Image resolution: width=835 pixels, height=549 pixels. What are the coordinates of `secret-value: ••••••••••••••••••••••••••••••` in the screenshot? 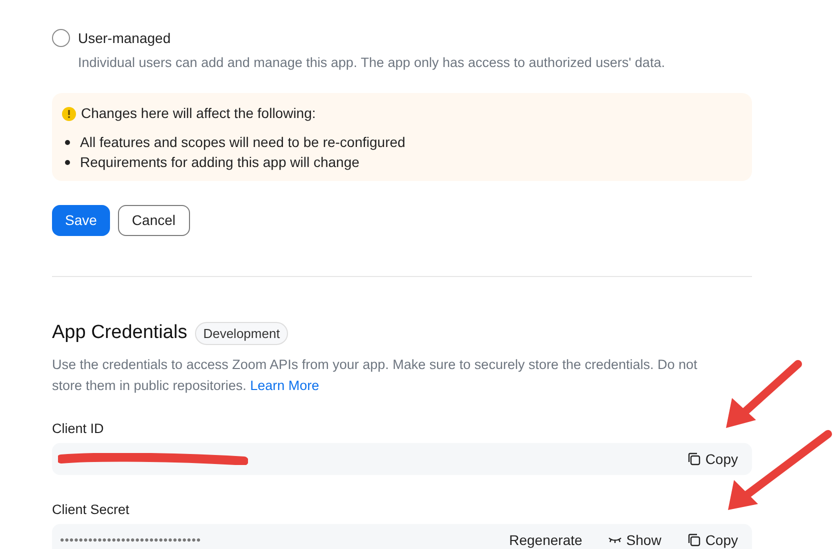 It's located at (131, 540).